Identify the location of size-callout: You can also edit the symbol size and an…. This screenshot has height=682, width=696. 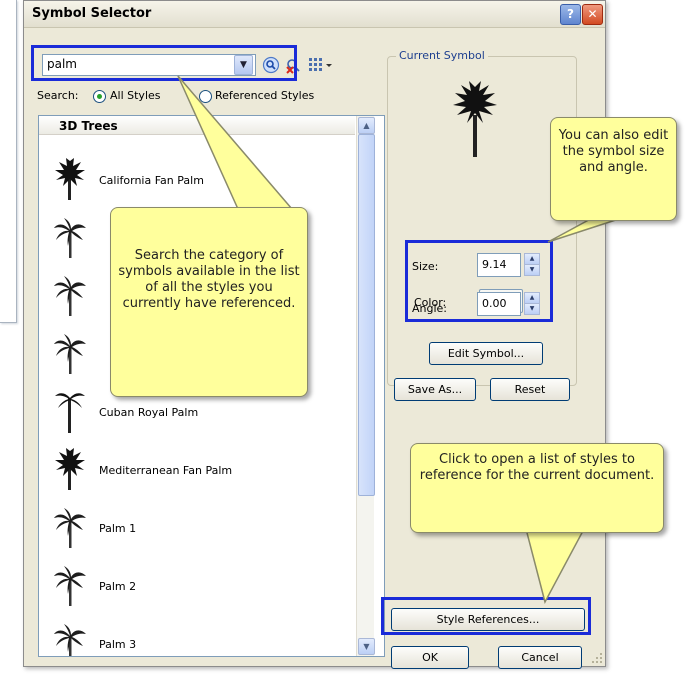
(613, 169).